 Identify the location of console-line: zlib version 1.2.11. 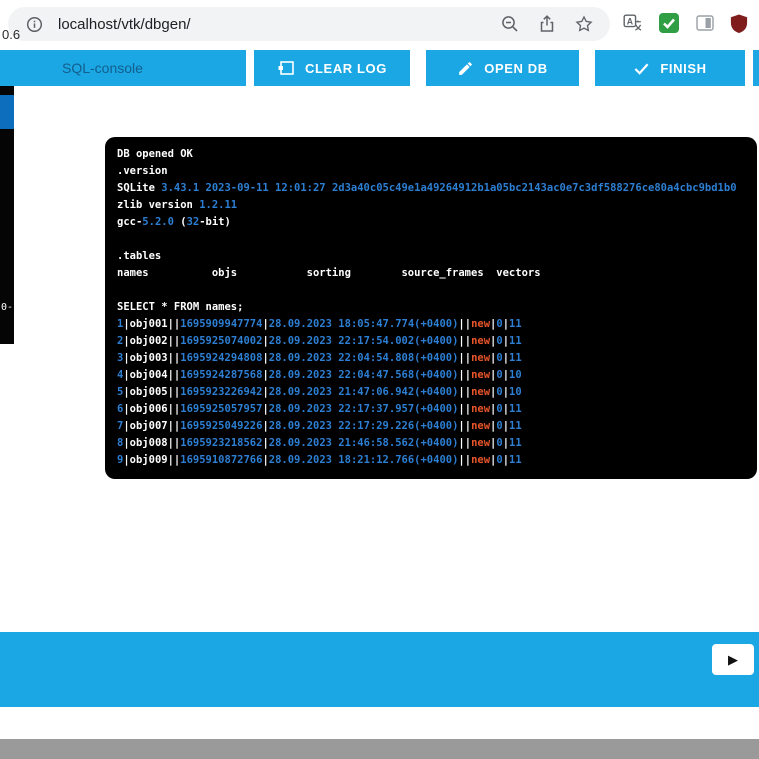
(177, 205).